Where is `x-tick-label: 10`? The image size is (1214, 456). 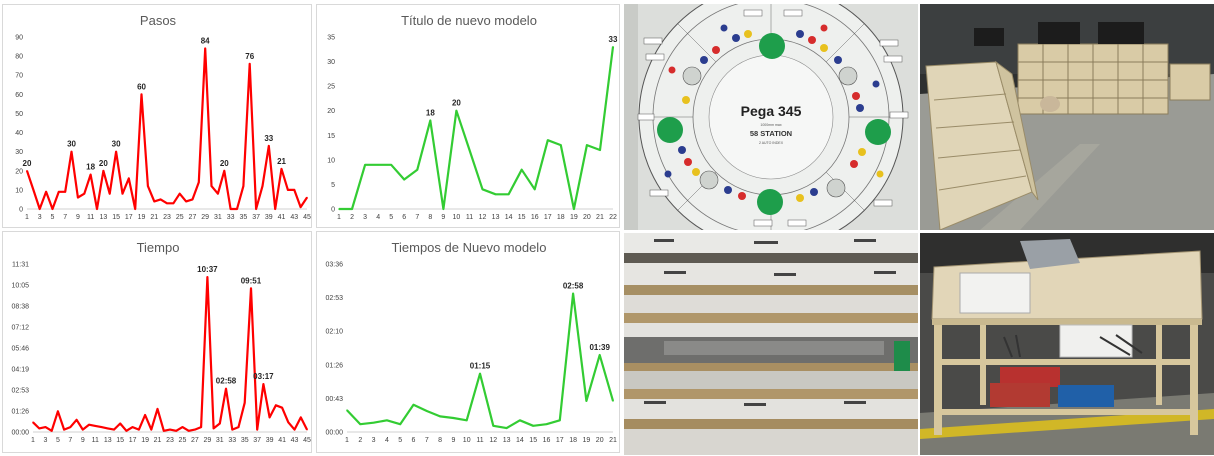 x-tick-label: 10 is located at coordinates (457, 217).